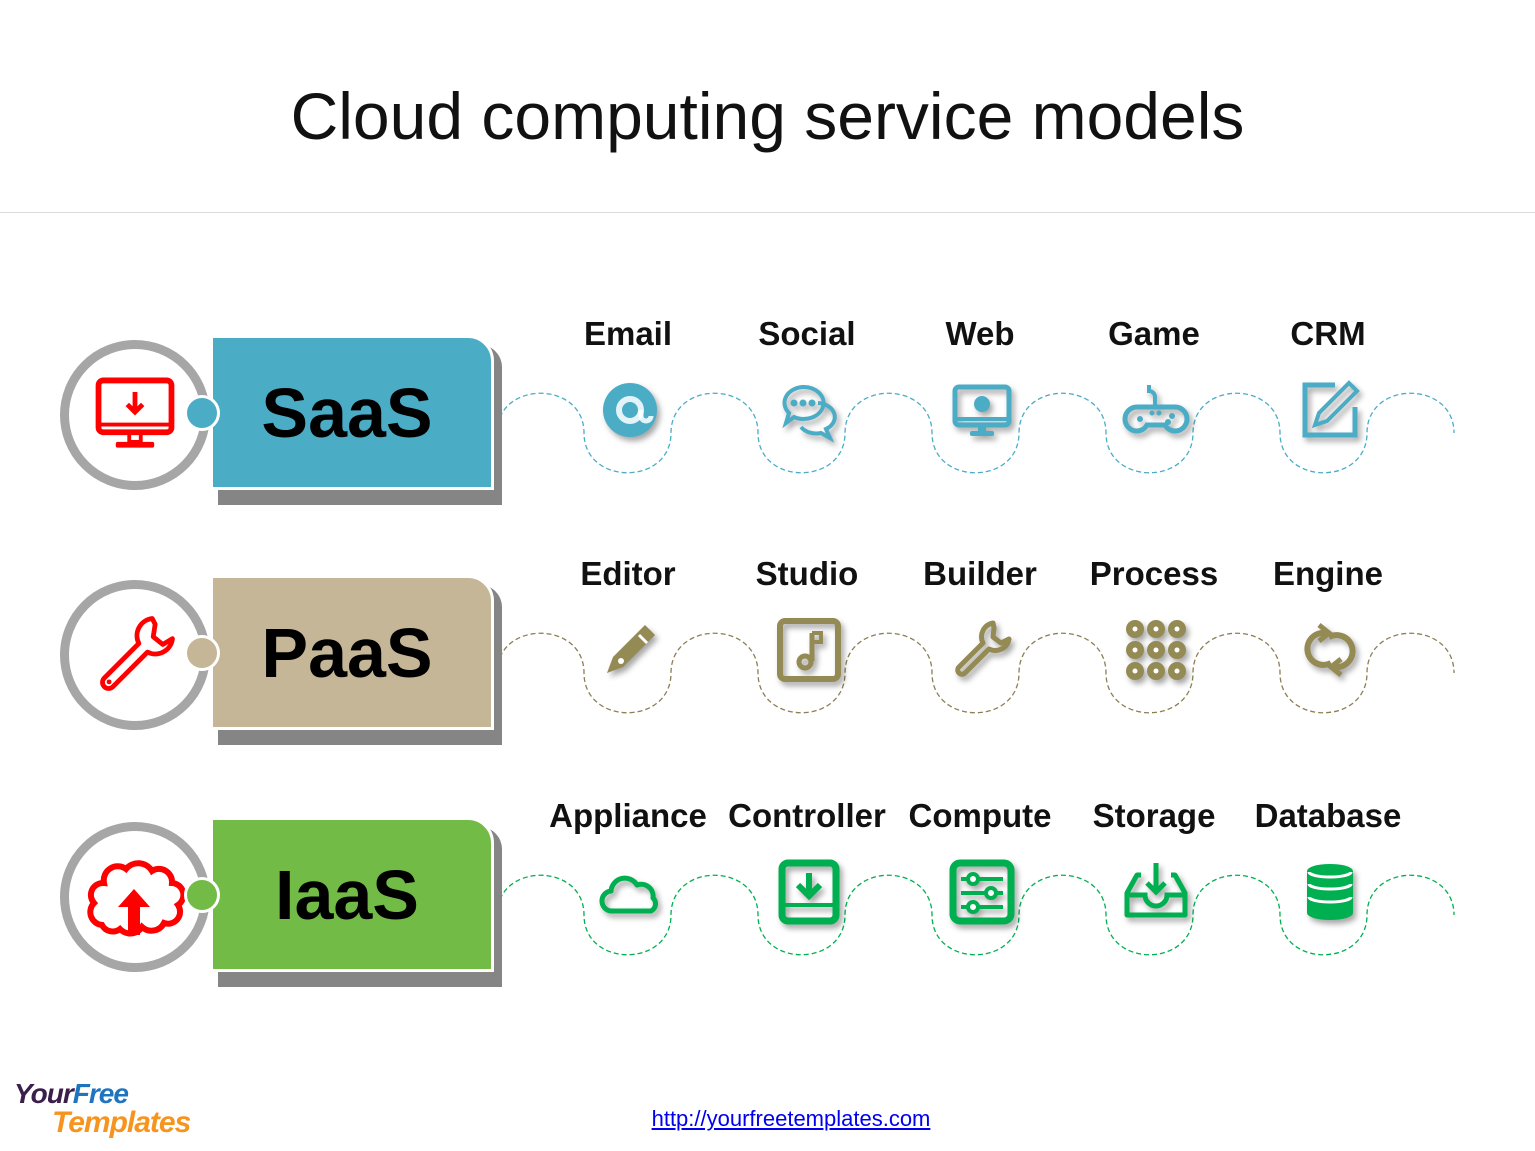 This screenshot has width=1535, height=1151. What do you see at coordinates (1154, 815) in the screenshot?
I see `service-item-label: Storage` at bounding box center [1154, 815].